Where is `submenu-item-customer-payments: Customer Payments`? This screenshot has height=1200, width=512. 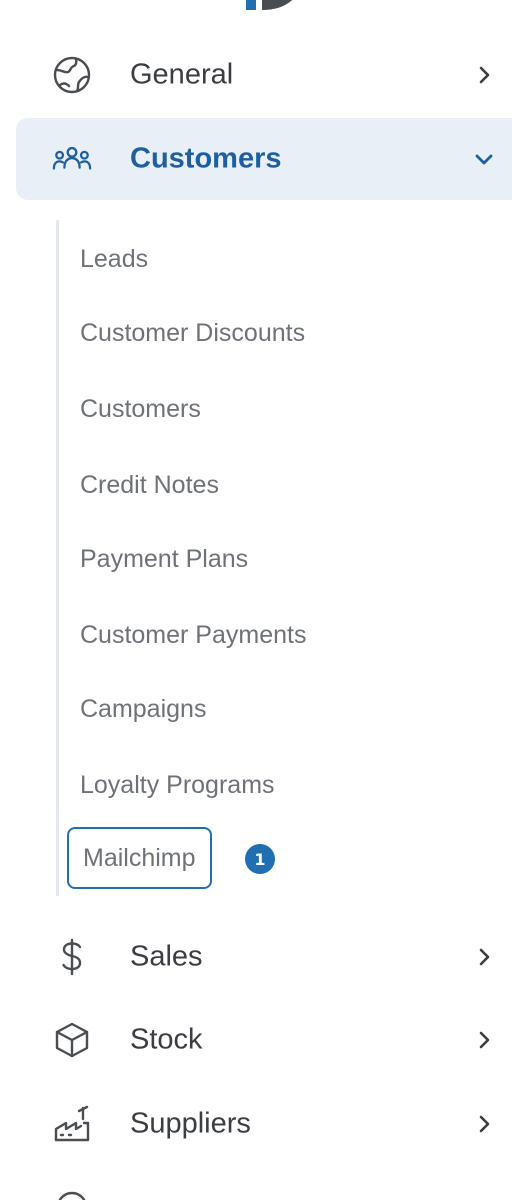 submenu-item-customer-payments: Customer Payments is located at coordinates (193, 635).